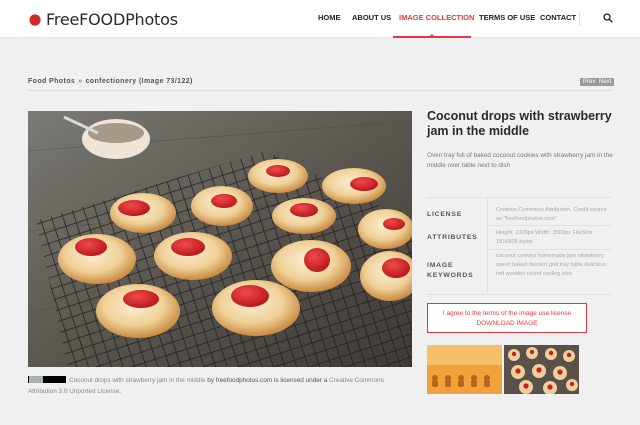 This screenshot has height=425, width=640. Describe the element at coordinates (605, 82) in the screenshot. I see `next-button: Next` at that location.